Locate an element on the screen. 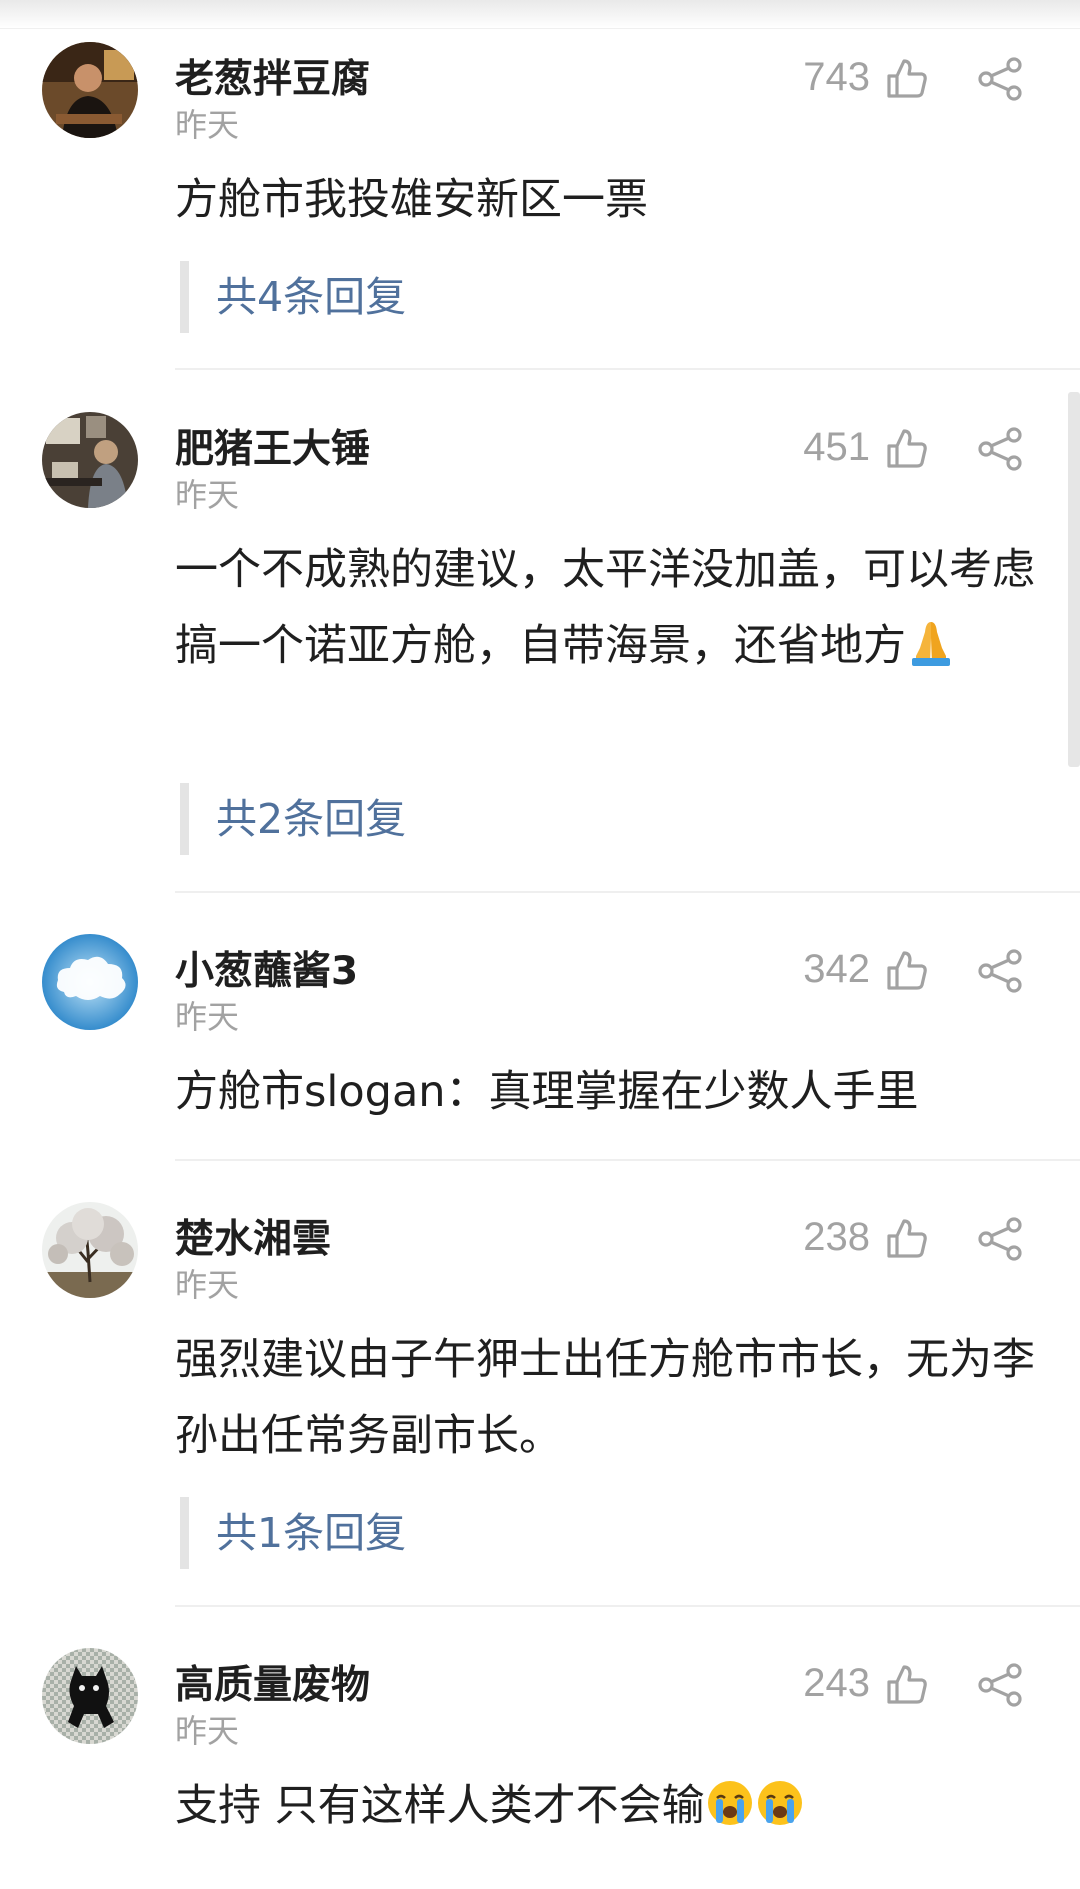 The image size is (1080, 1889). person-at-desk-avatar-icon is located at coordinates (90, 460).